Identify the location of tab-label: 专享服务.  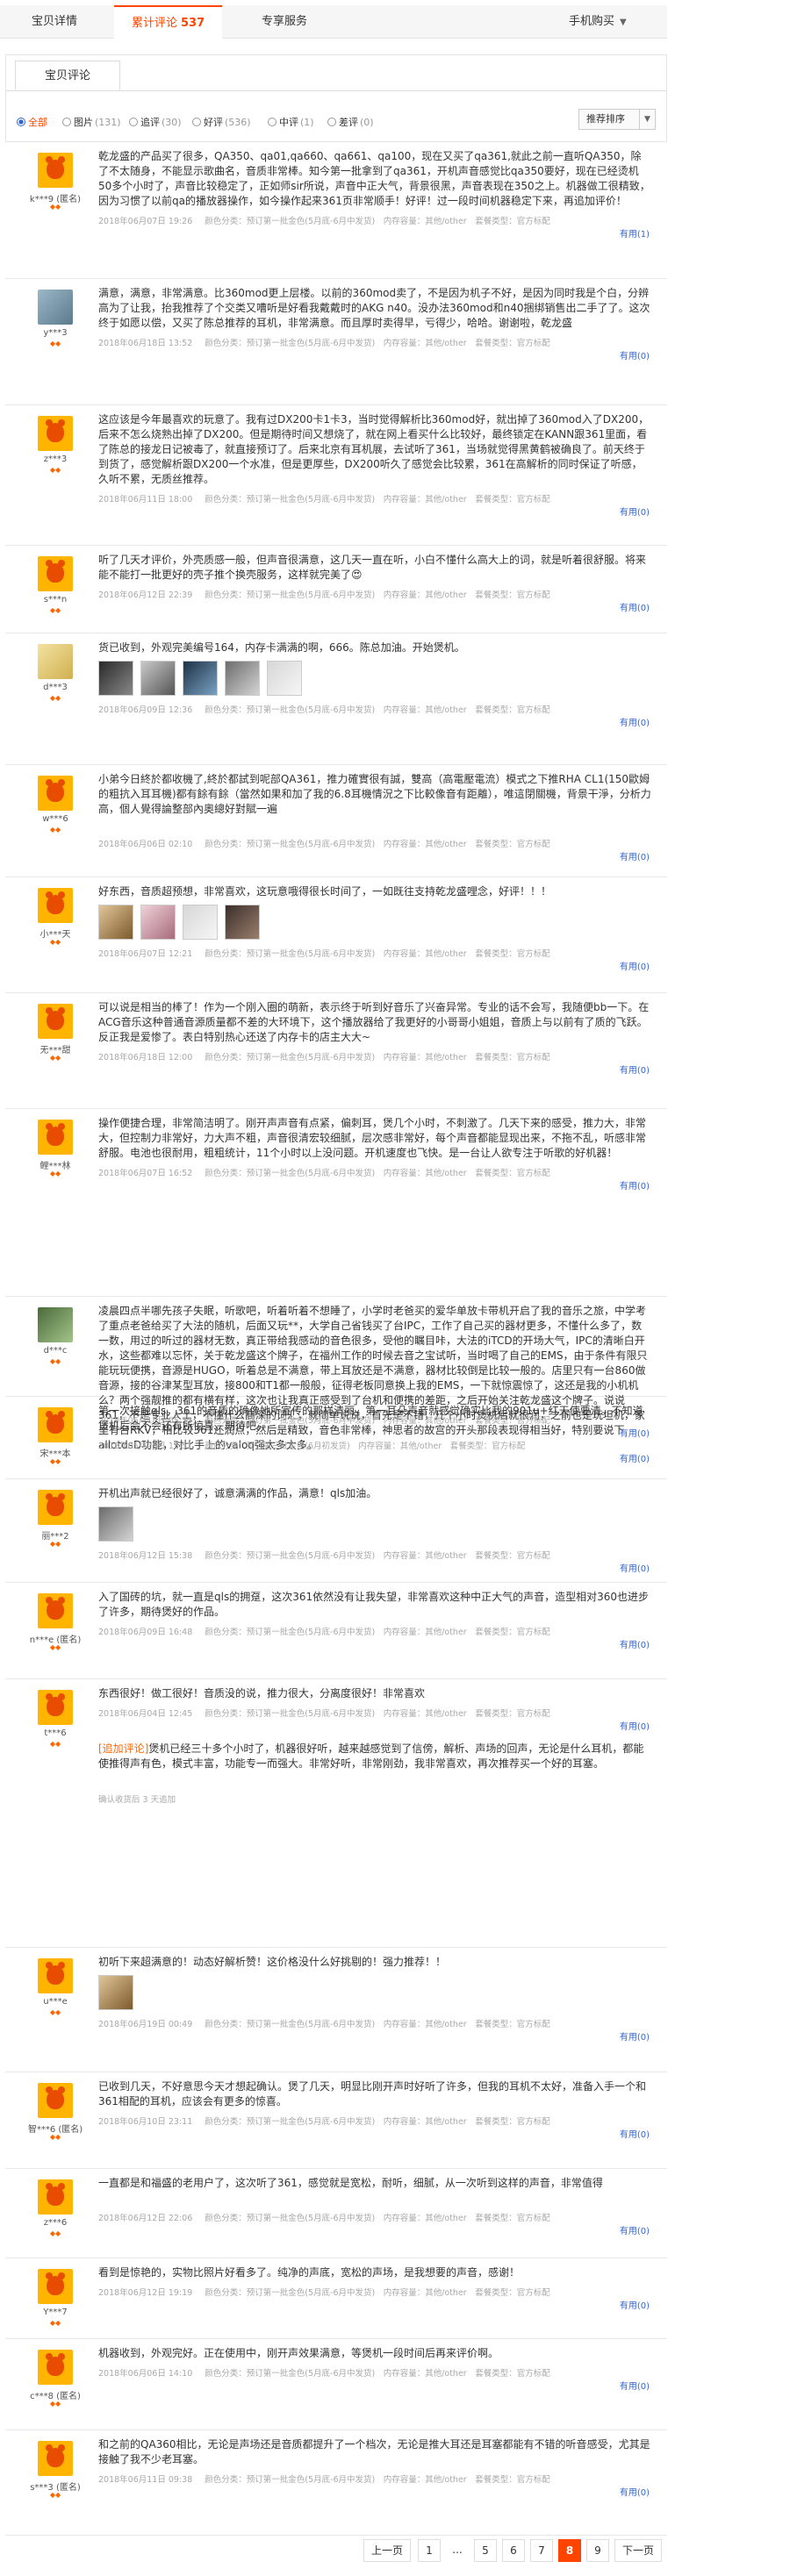
(285, 21).